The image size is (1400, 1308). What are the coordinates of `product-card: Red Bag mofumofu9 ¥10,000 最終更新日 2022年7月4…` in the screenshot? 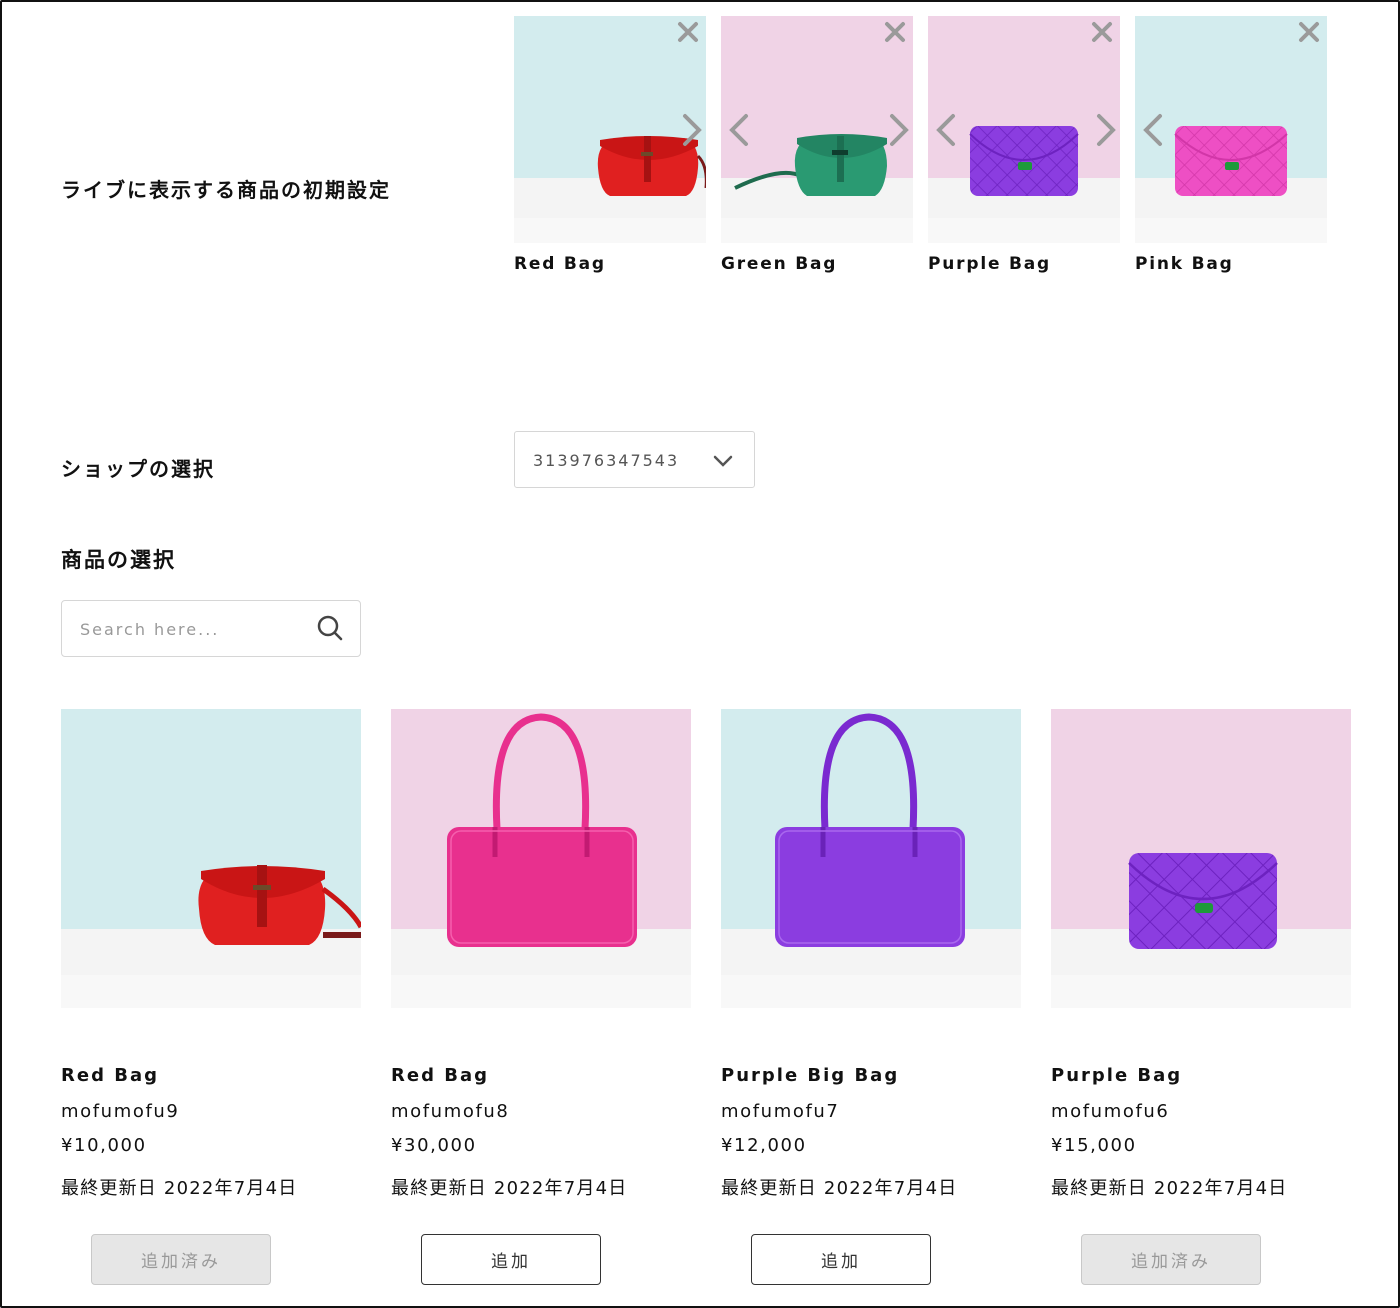 It's located at (211, 997).